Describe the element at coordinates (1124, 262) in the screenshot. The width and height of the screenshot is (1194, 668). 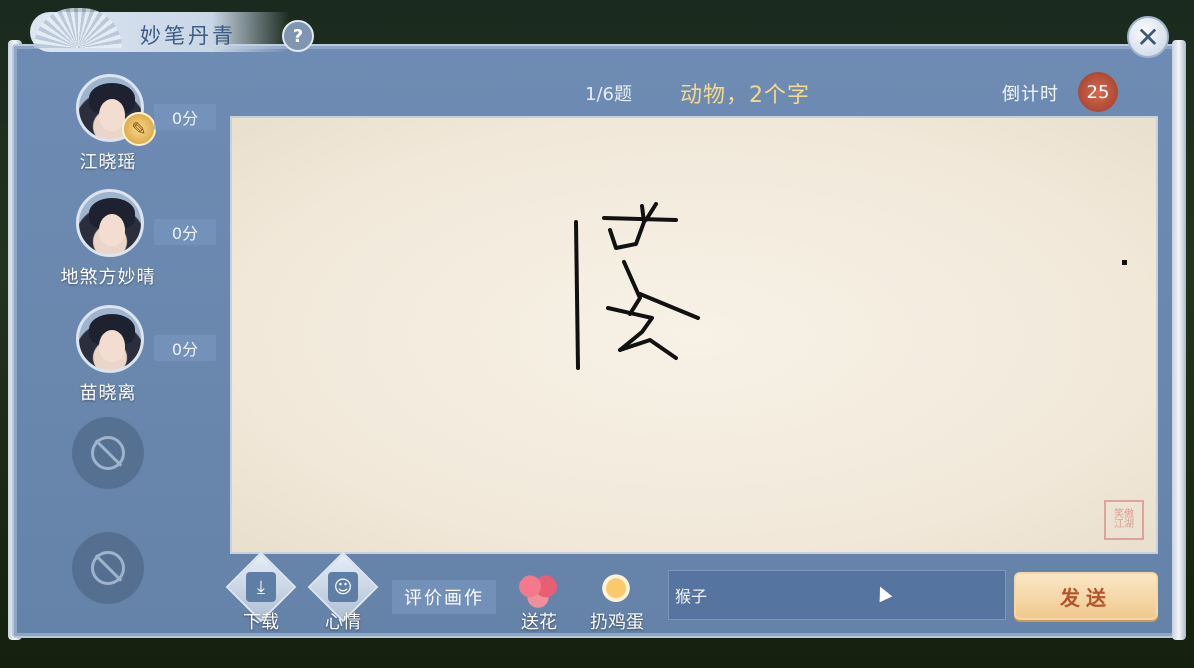
I see `stroke-dot` at that location.